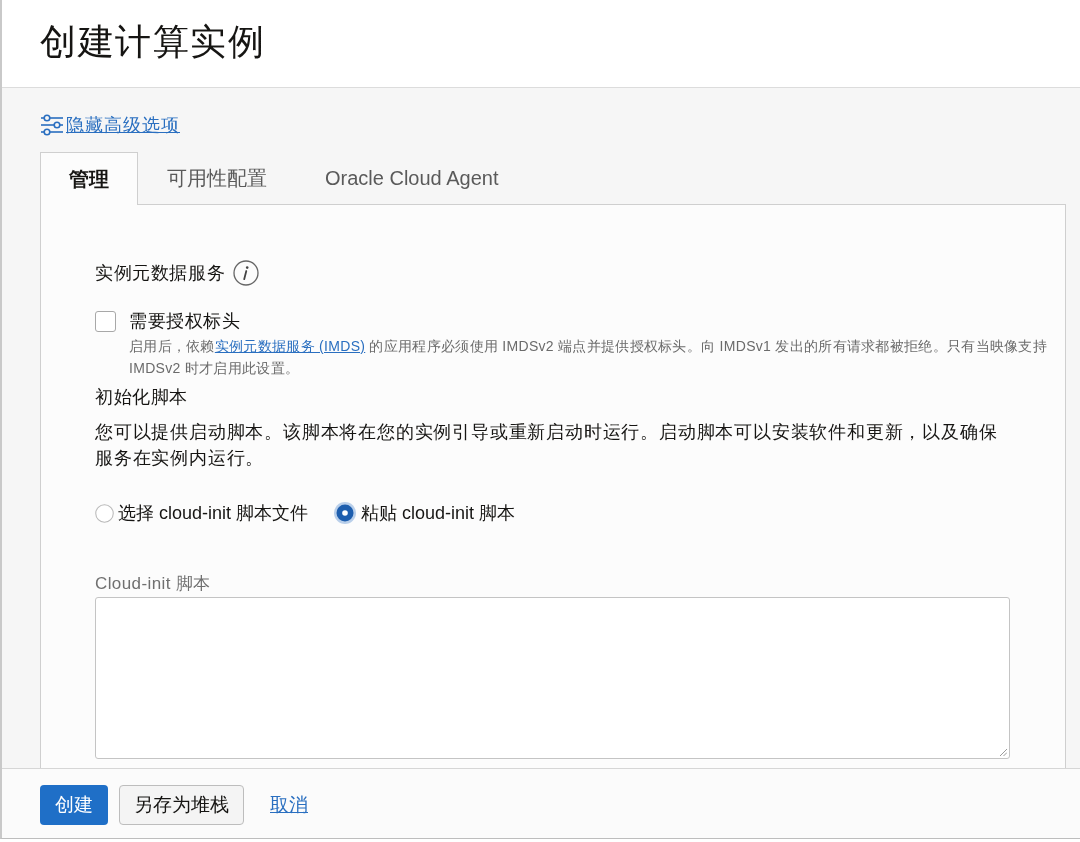  Describe the element at coordinates (289, 804) in the screenshot. I see `cancel-link: 取消` at that location.